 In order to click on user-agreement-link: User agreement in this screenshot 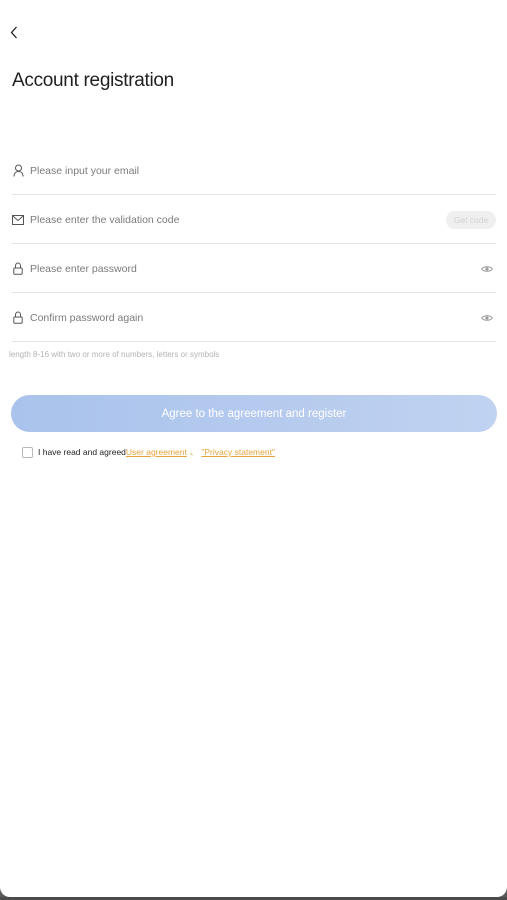, I will do `click(156, 452)`.